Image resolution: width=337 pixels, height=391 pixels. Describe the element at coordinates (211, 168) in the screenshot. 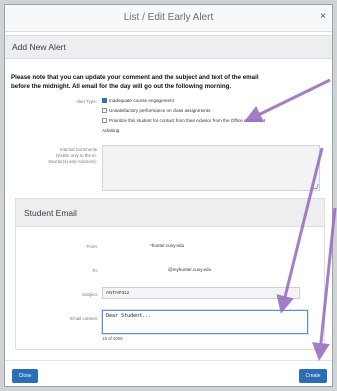

I see `internal-comments-textarea` at that location.